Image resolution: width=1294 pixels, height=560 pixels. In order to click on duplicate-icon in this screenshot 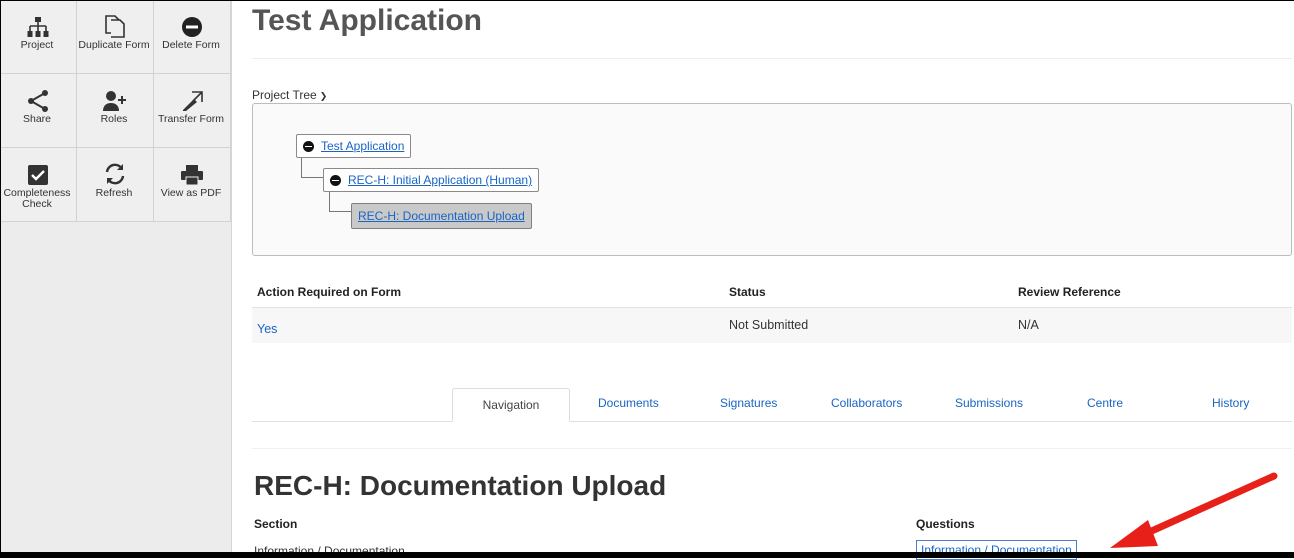, I will do `click(115, 26)`.